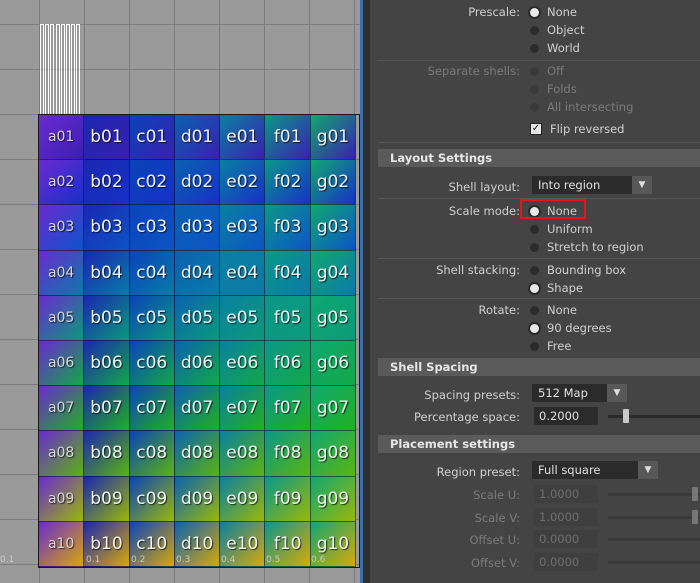  Describe the element at coordinates (333, 183) in the screenshot. I see `uv-tile-g02: g02` at that location.